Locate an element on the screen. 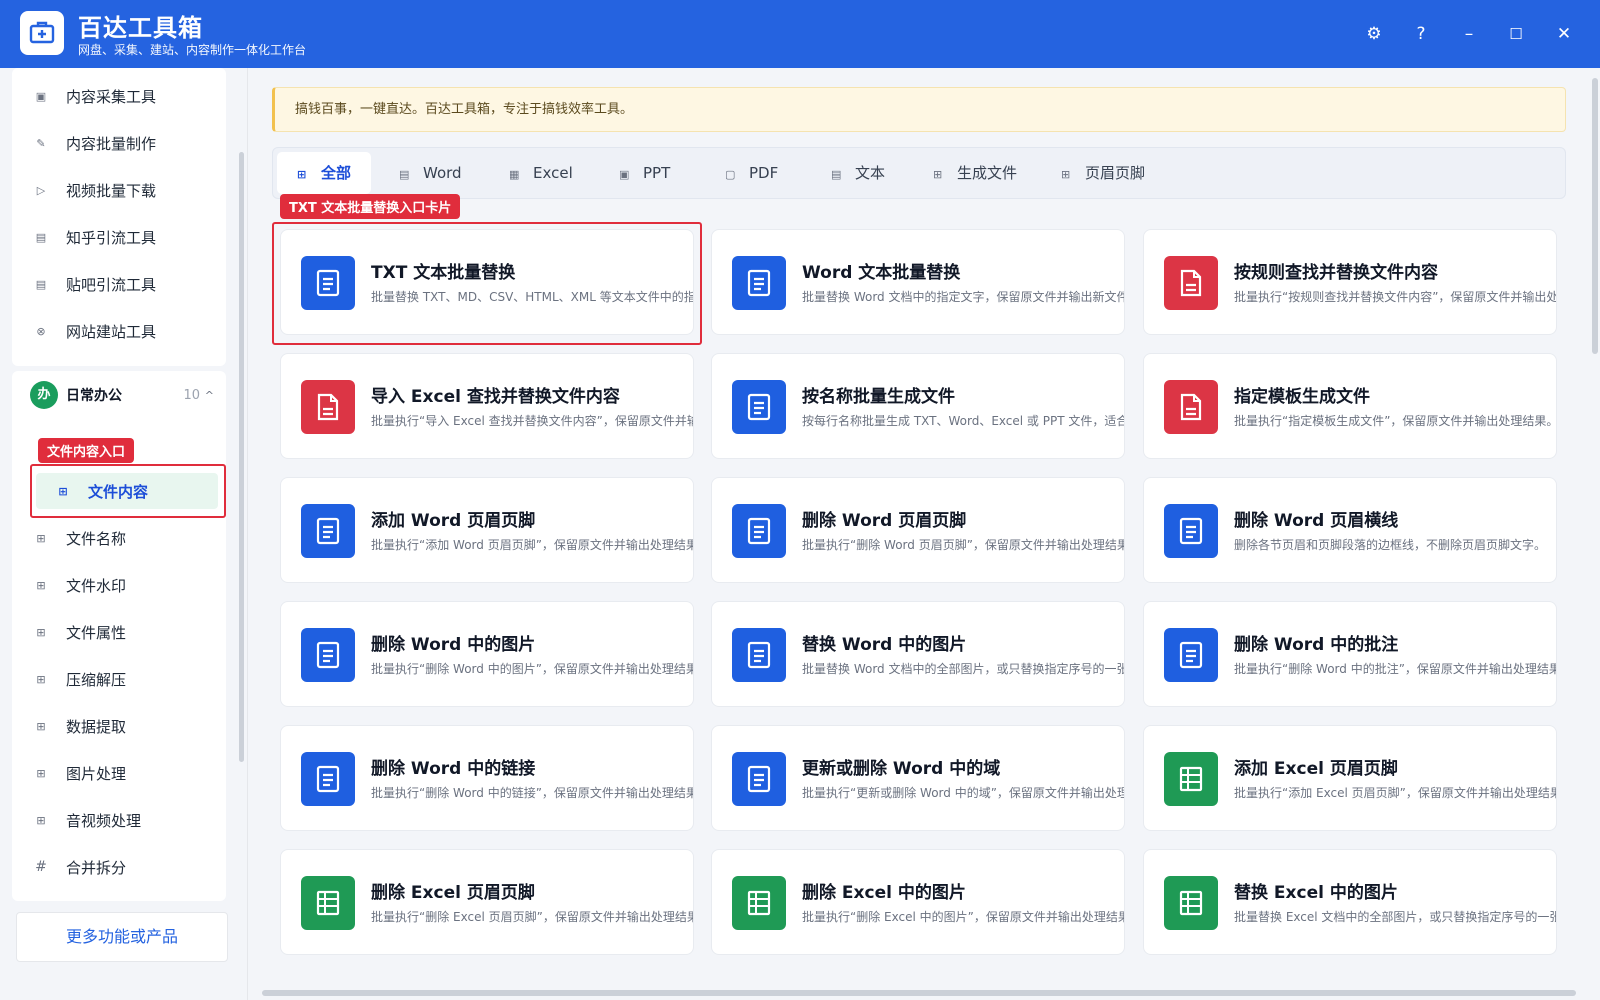 The image size is (1600, 1000). sidebar-item-file-attr: ⊞ 文件属性 is located at coordinates (120, 632).